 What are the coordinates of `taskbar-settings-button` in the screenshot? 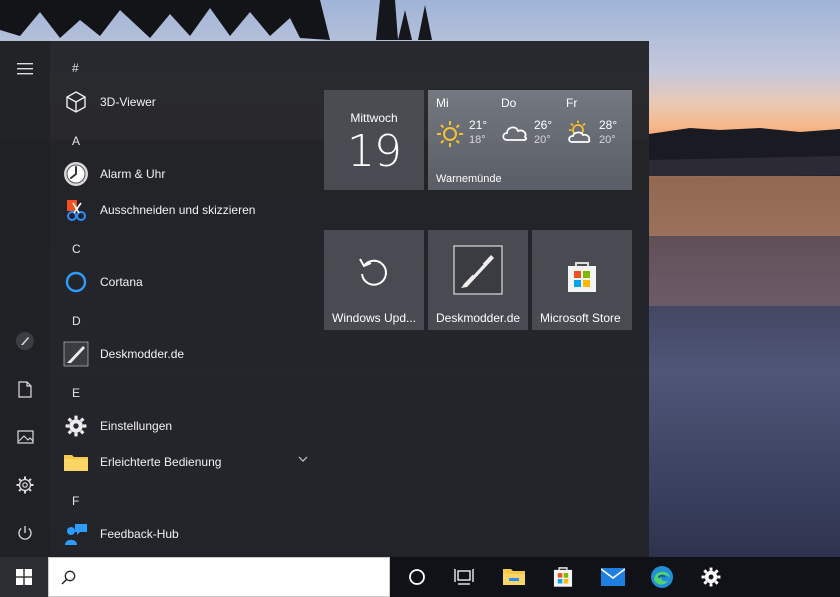 It's located at (711, 577).